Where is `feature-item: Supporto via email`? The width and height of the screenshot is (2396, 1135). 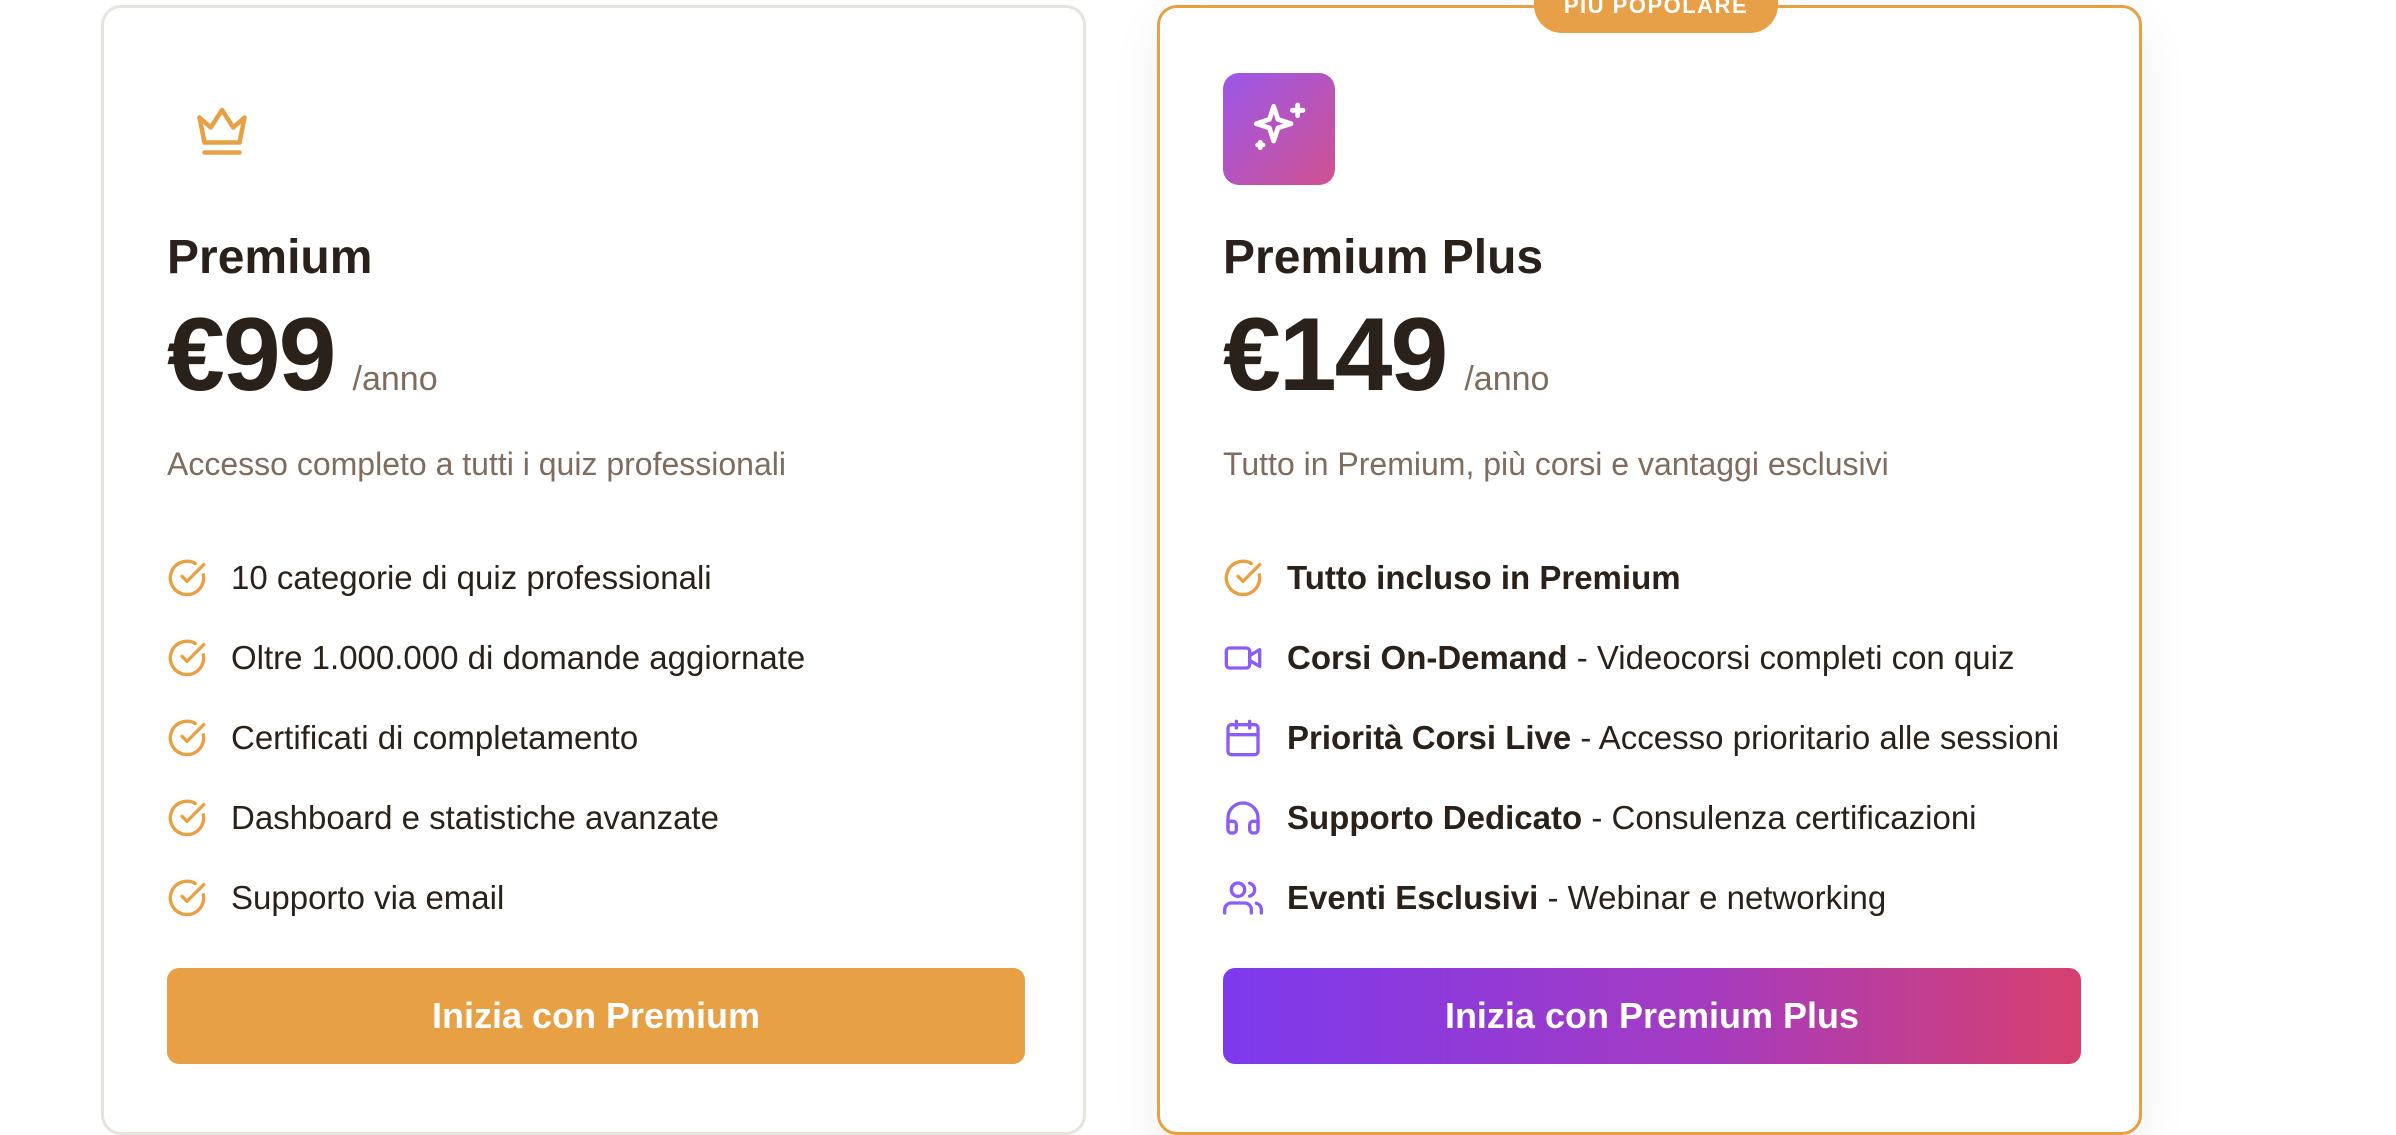 feature-item: Supporto via email is located at coordinates (486, 898).